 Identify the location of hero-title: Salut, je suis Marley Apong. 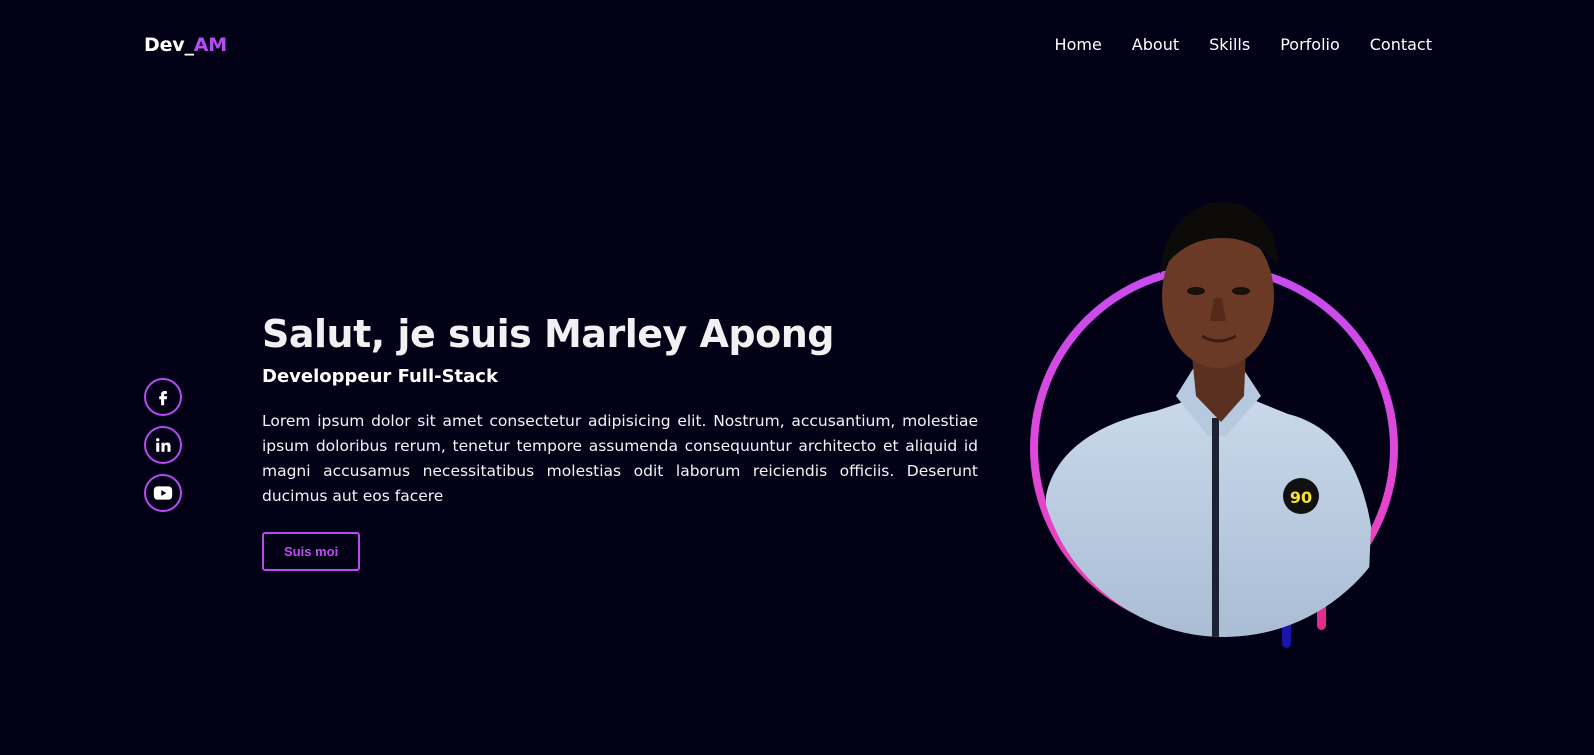
(548, 334).